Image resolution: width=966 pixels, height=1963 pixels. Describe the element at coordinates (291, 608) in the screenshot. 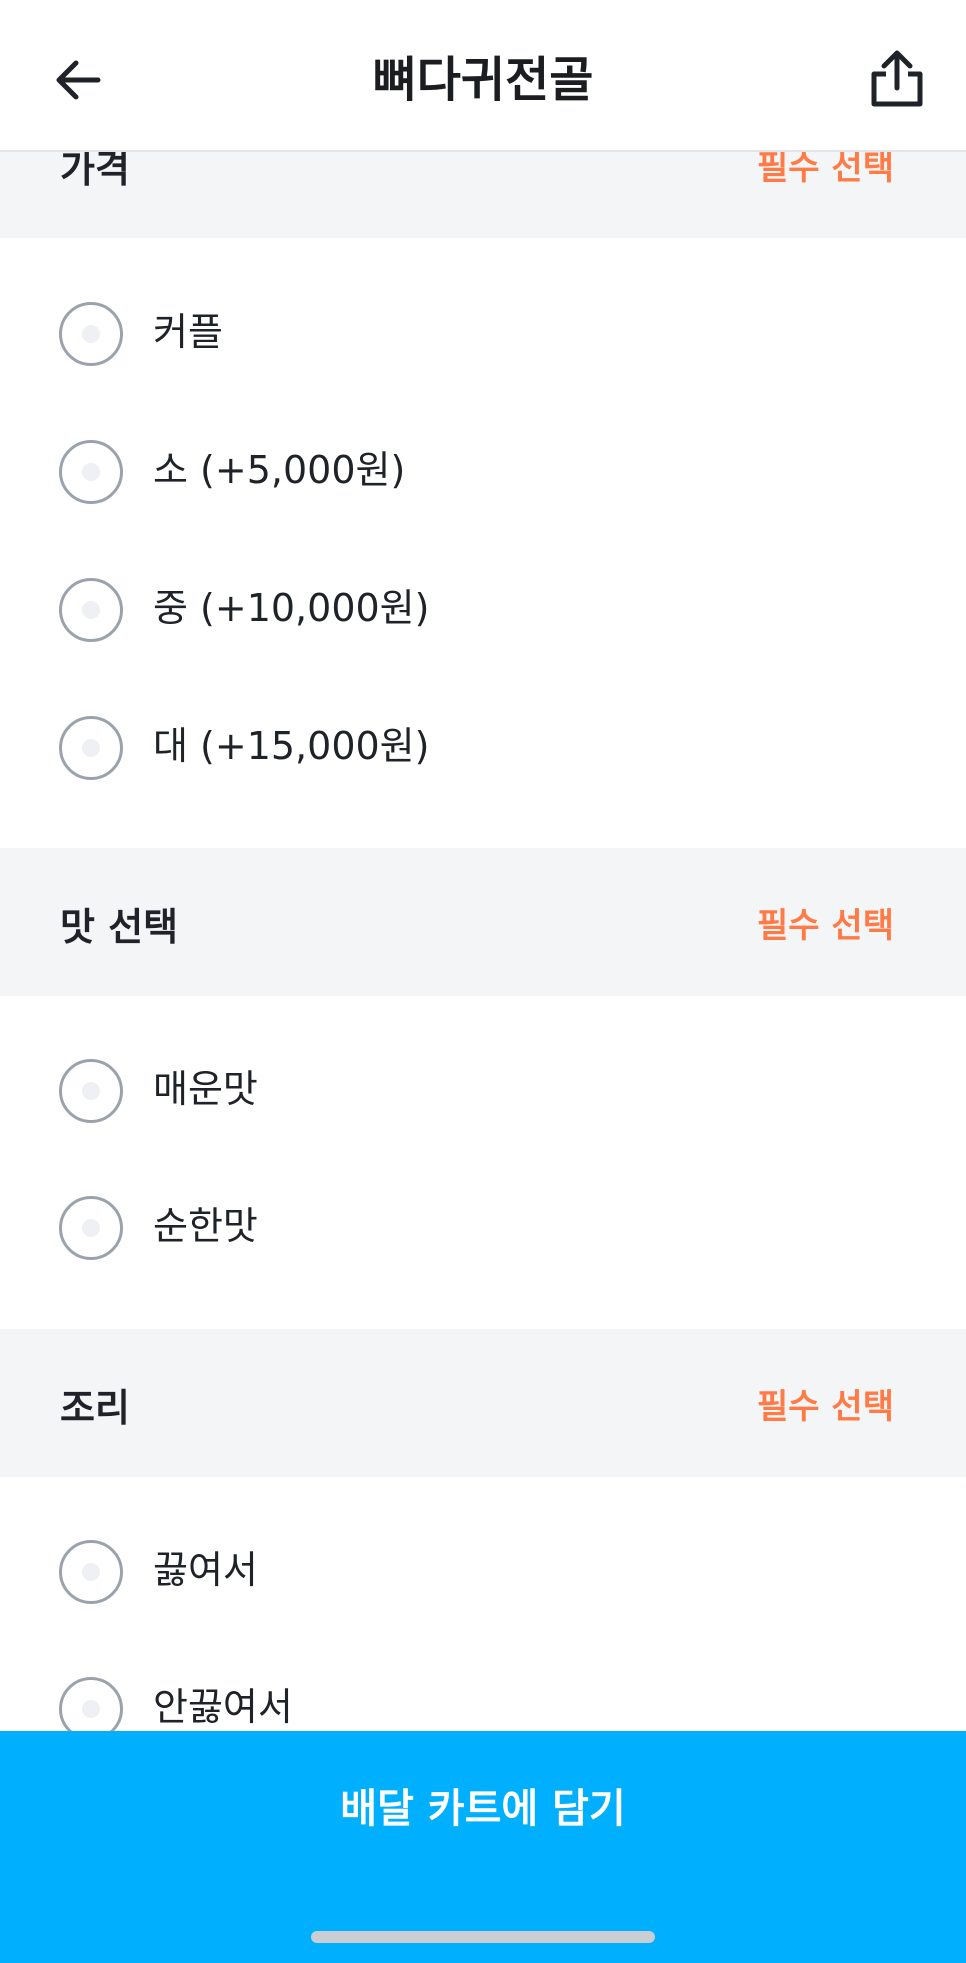

I see `option-label: 중 (+10,000원)` at that location.